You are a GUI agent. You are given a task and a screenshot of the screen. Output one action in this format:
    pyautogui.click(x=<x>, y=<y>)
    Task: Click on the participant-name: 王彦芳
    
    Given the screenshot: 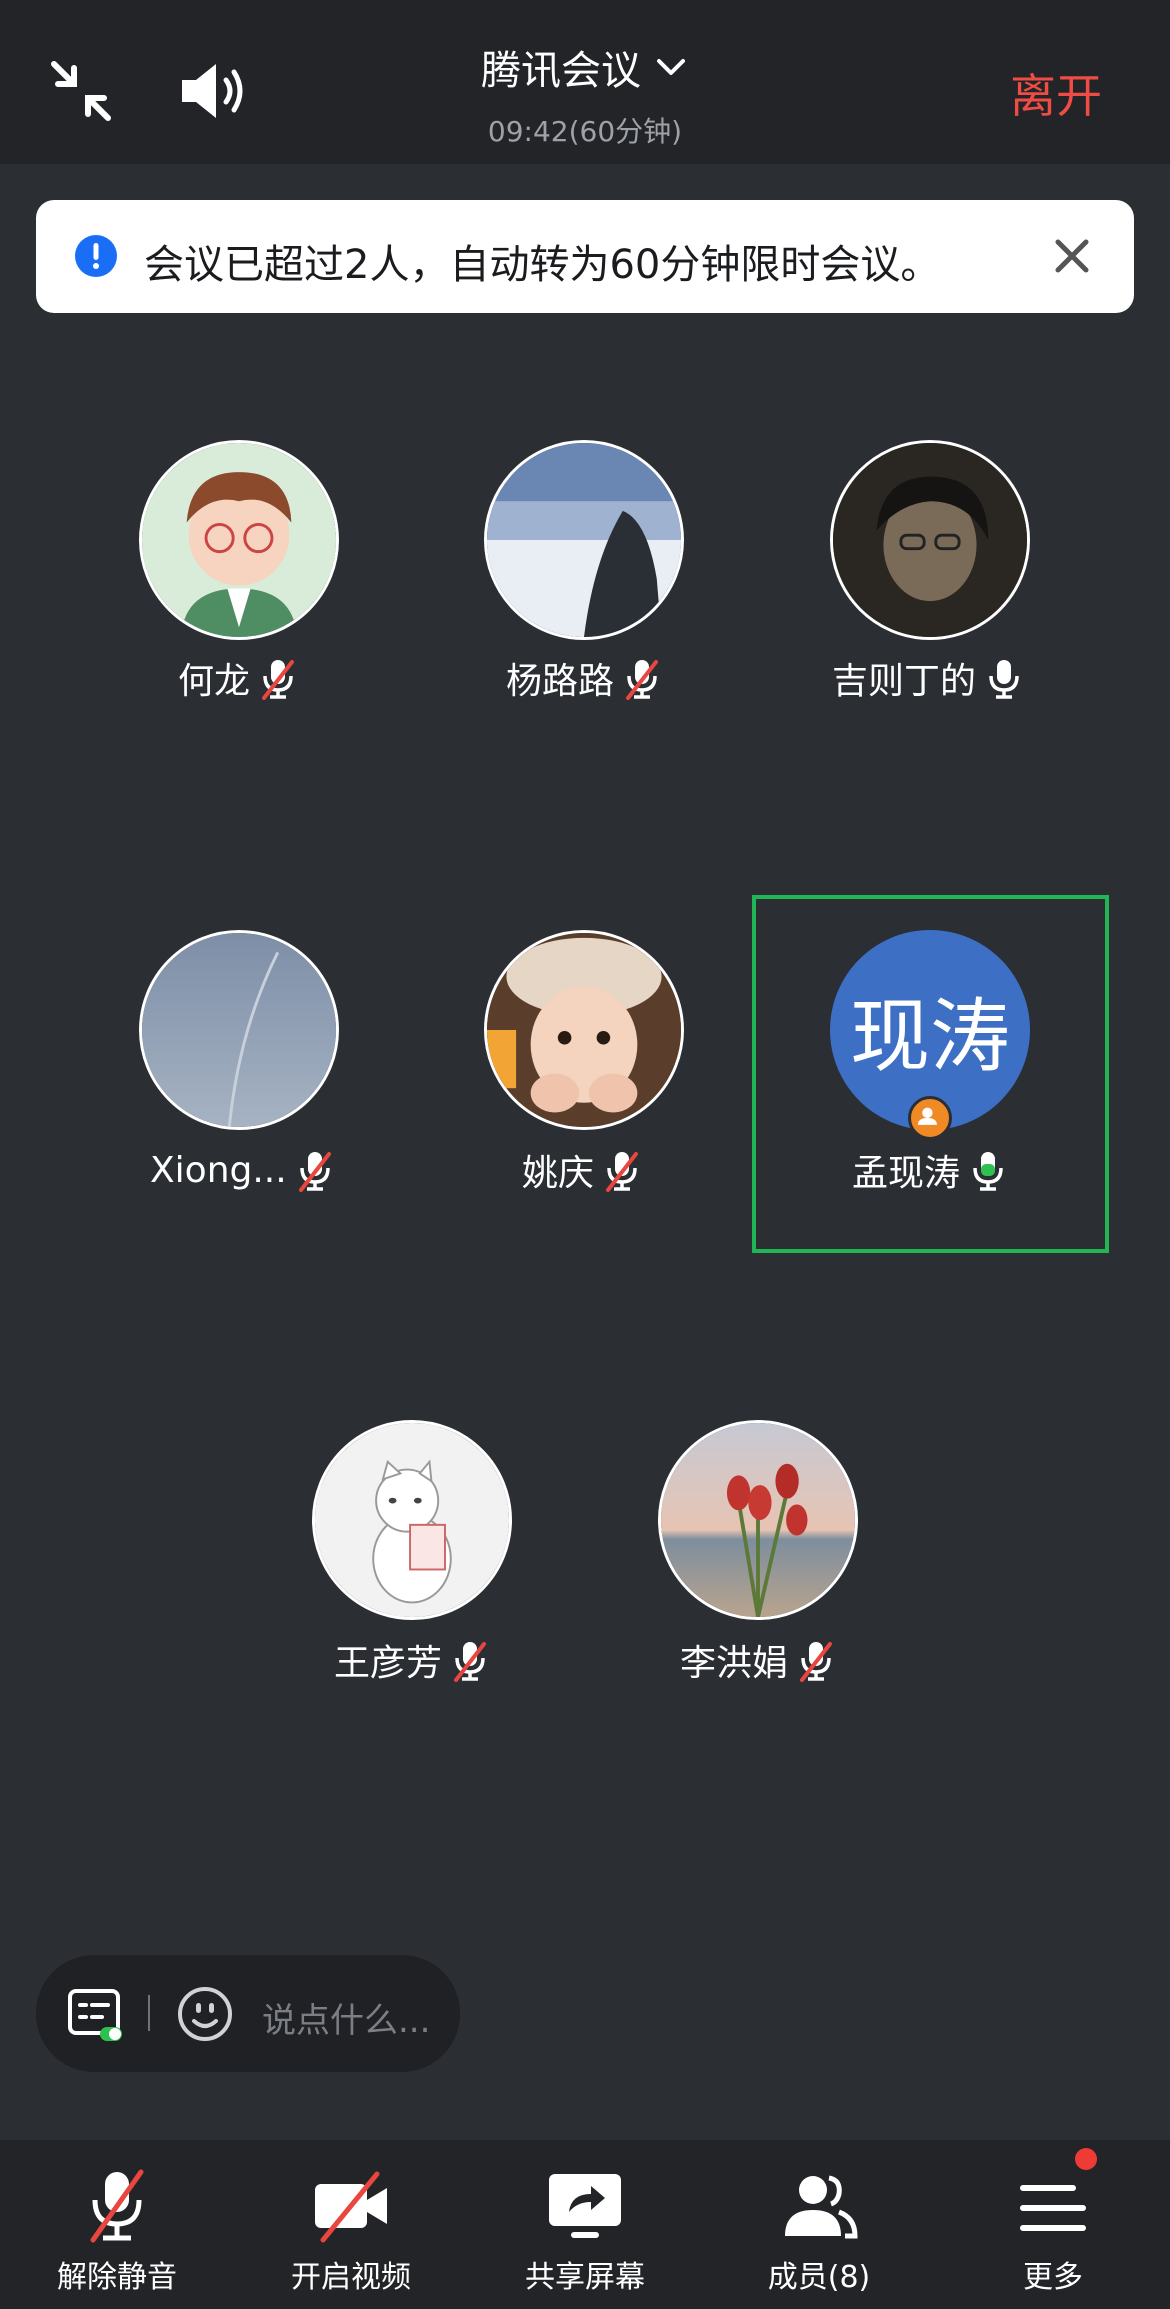 What is the action you would take?
    pyautogui.click(x=388, y=1663)
    